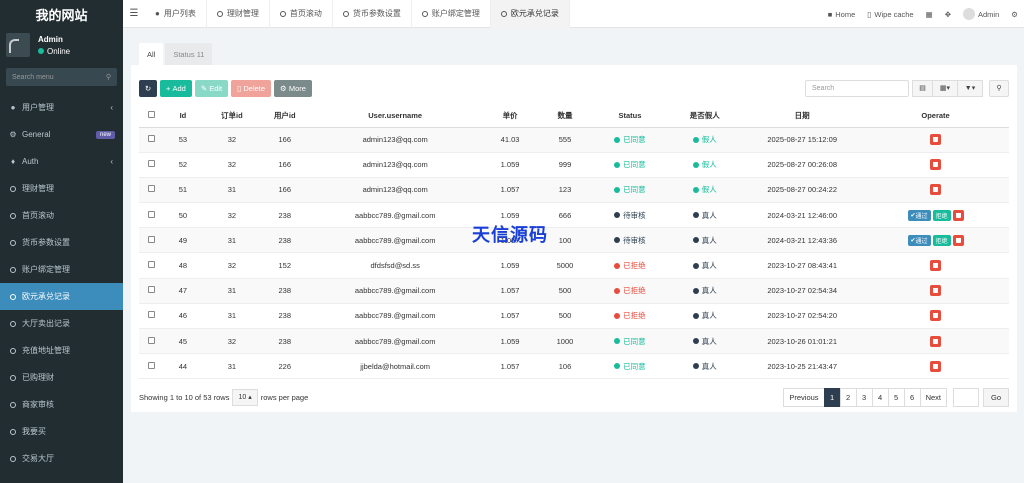  What do you see at coordinates (842, 14) in the screenshot?
I see `home-link: ■ Home` at bounding box center [842, 14].